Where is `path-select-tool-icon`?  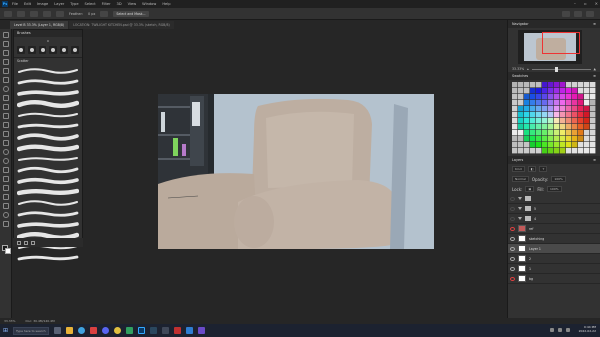
path-select-tool-icon is located at coordinates (5, 188).